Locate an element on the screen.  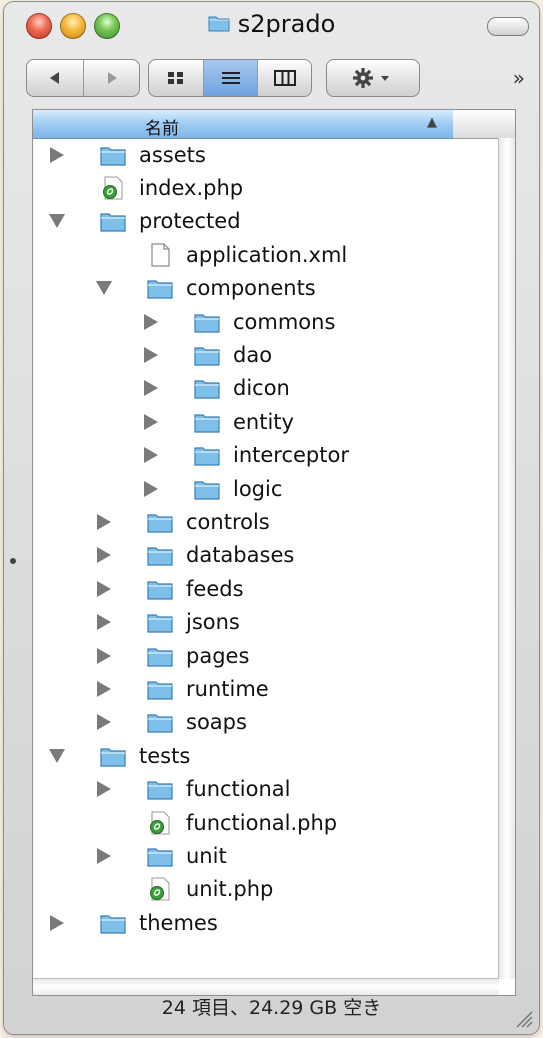
list-item: soaps is located at coordinates (171, 722).